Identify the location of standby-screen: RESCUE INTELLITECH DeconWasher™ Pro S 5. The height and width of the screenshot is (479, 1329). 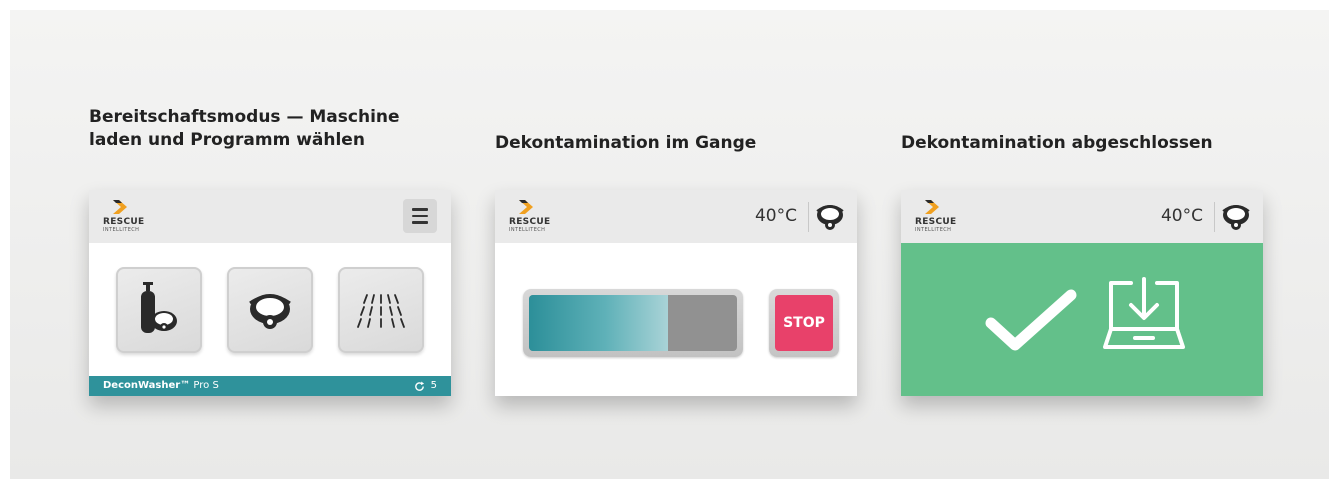
(270, 293).